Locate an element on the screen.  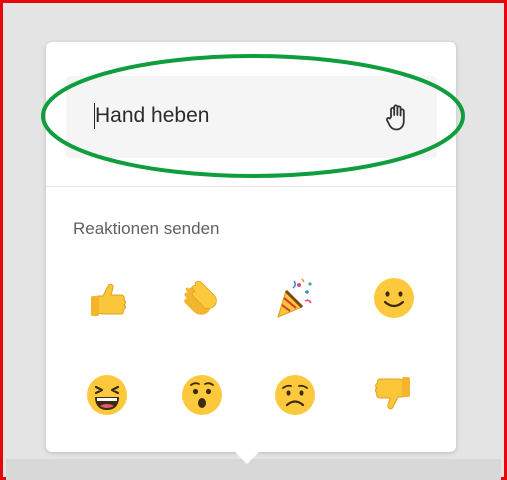
raise-hand-label: Hand heben is located at coordinates (152, 115).